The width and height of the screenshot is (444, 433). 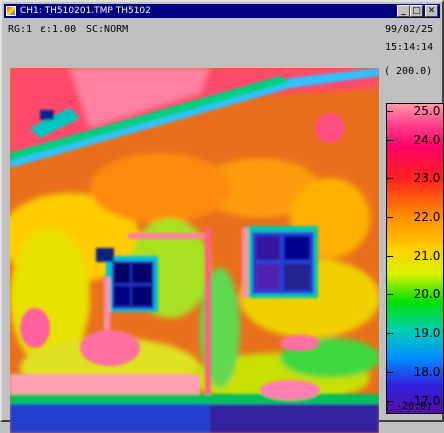 What do you see at coordinates (85, 11) in the screenshot?
I see `window-title: CH1: TH510201.TMP TH5102` at bounding box center [85, 11].